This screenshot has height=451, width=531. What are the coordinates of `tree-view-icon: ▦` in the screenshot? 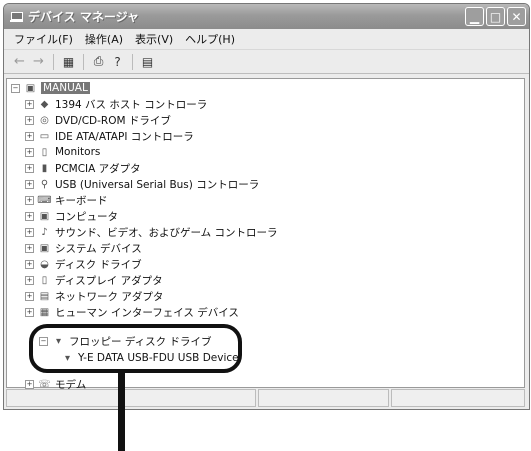 It's located at (68, 61).